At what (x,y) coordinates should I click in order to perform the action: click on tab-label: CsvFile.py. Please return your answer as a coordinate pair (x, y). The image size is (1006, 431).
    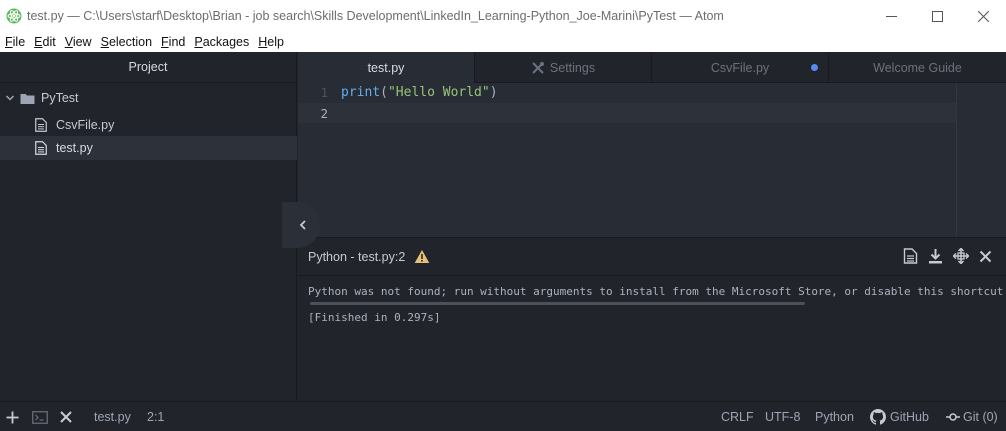
    Looking at the image, I should click on (740, 67).